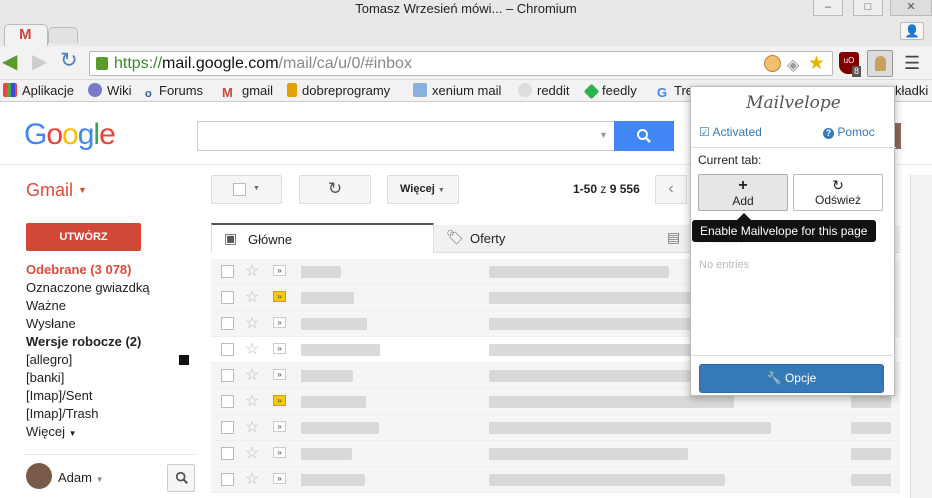 The width and height of the screenshot is (932, 498). What do you see at coordinates (868, 8) in the screenshot?
I see `maximize-button: □` at bounding box center [868, 8].